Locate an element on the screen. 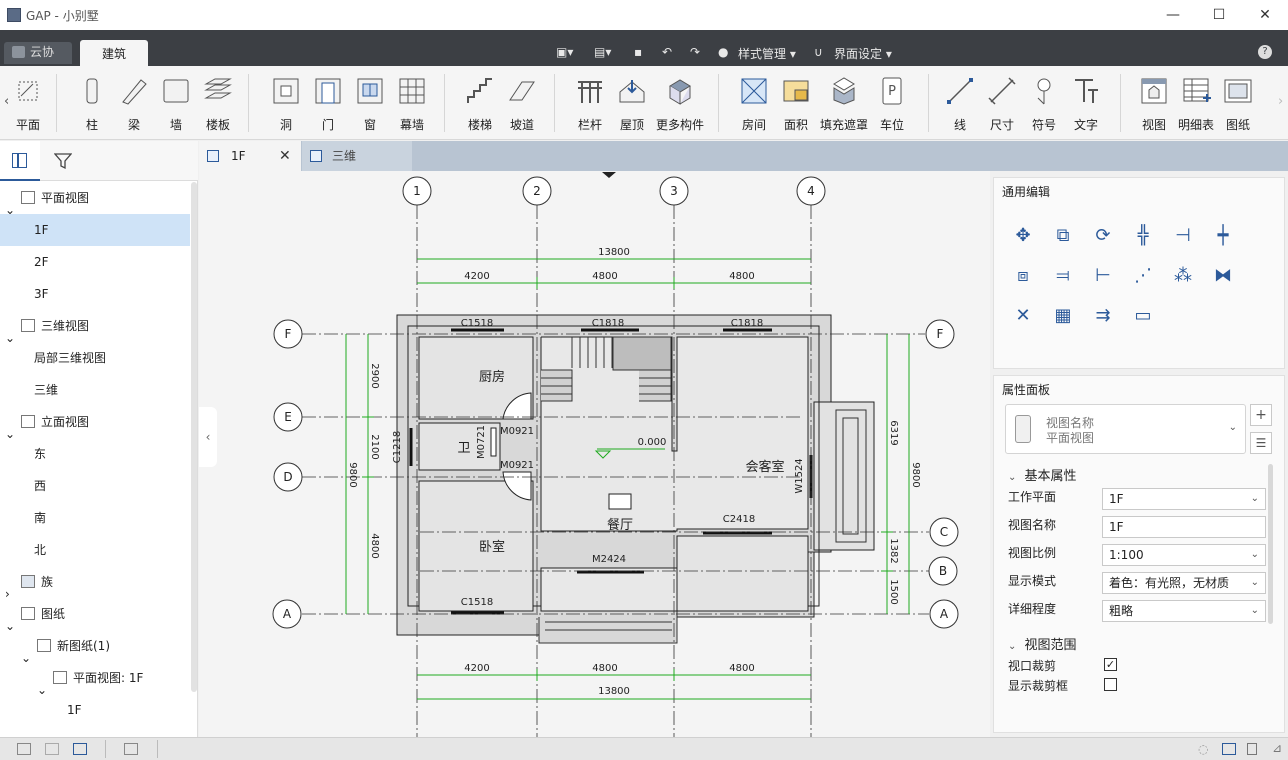  tool-window: 窗 is located at coordinates (370, 103).